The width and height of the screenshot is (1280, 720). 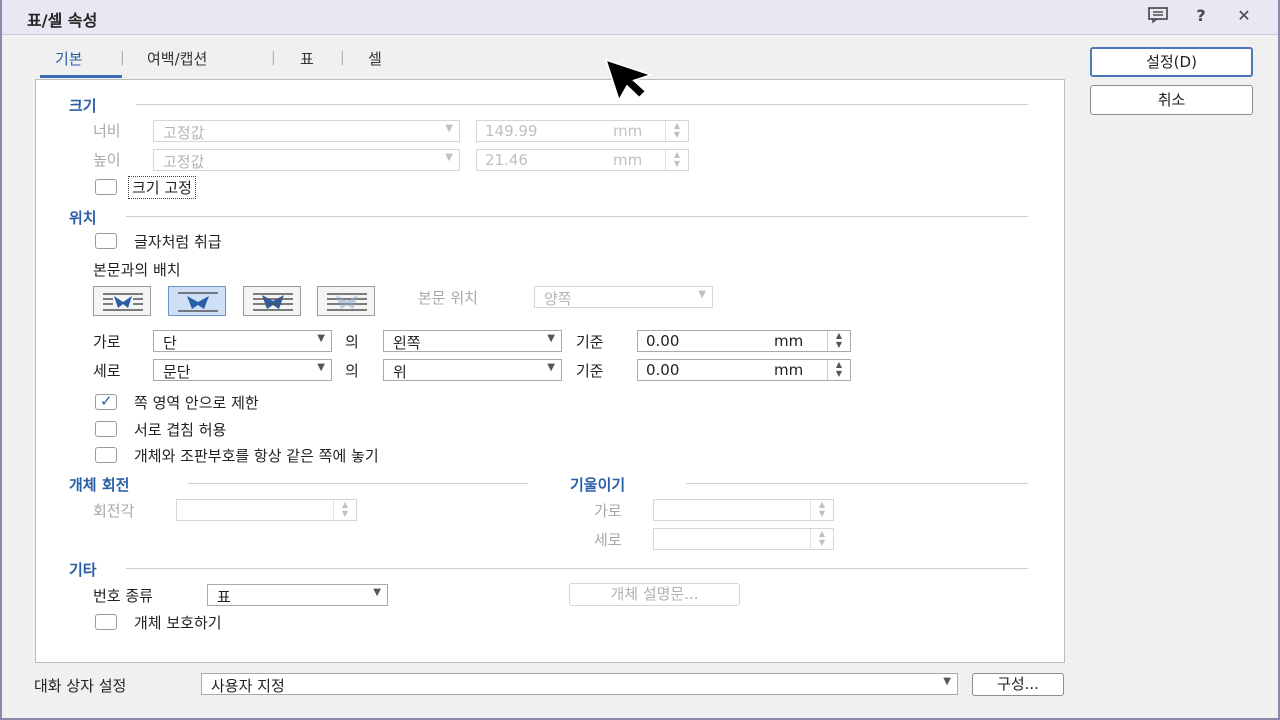 I want to click on horizontal-ref-combo: 왼쪽 ▼, so click(x=472, y=341).